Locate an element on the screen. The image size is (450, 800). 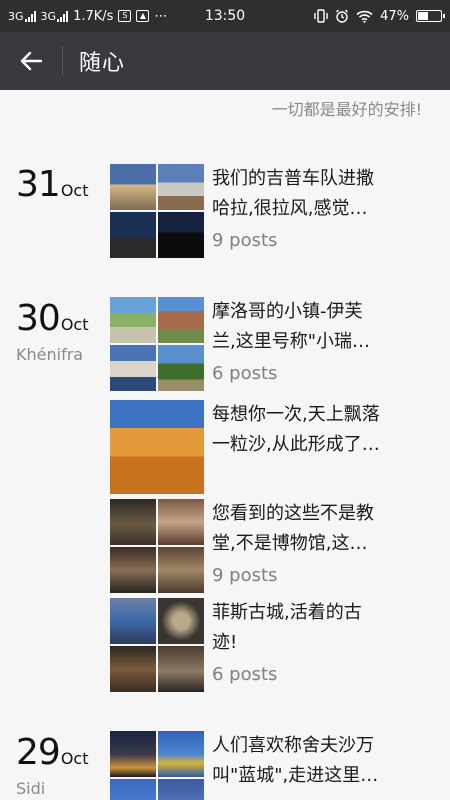
network-type-1: 3G is located at coordinates (16, 16).